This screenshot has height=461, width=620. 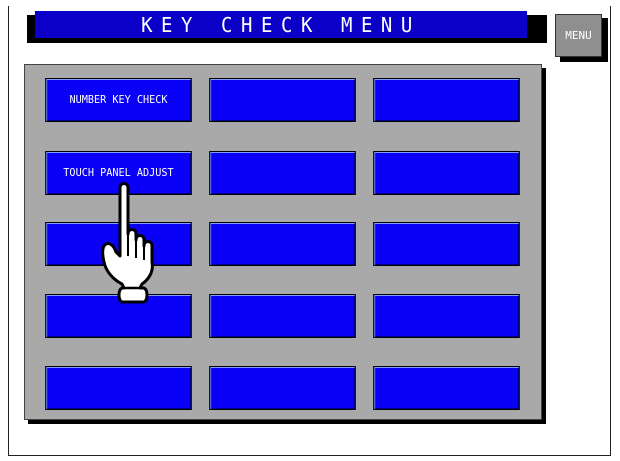 I want to click on number-key-check-button: NUMBER KEY CHECK, so click(x=118, y=100).